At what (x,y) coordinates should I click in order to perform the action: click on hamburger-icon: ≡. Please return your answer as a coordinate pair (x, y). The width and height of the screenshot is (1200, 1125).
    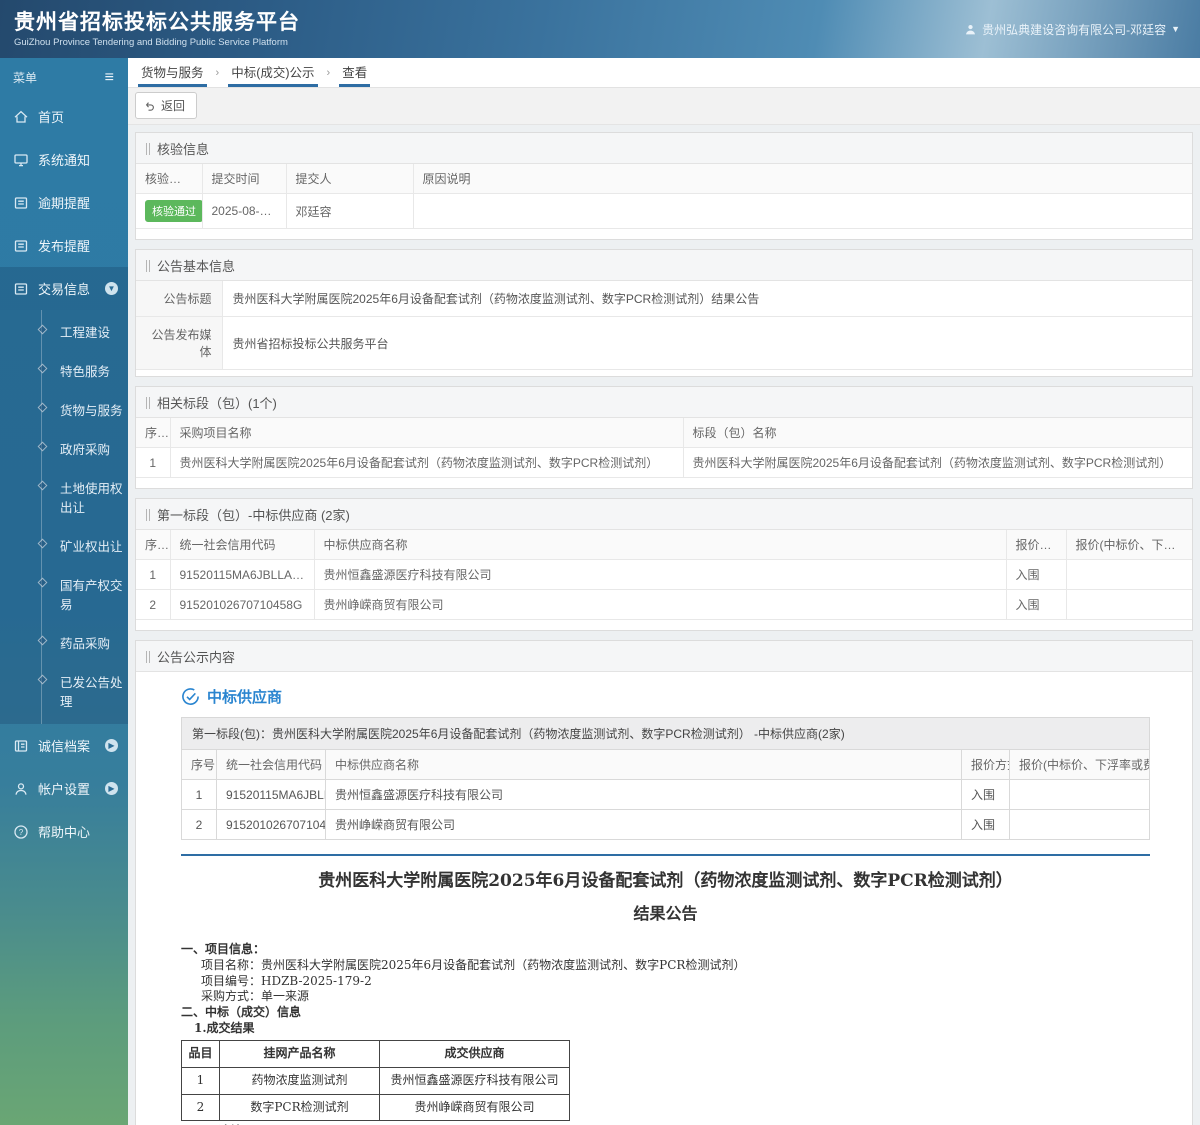
    Looking at the image, I should click on (109, 77).